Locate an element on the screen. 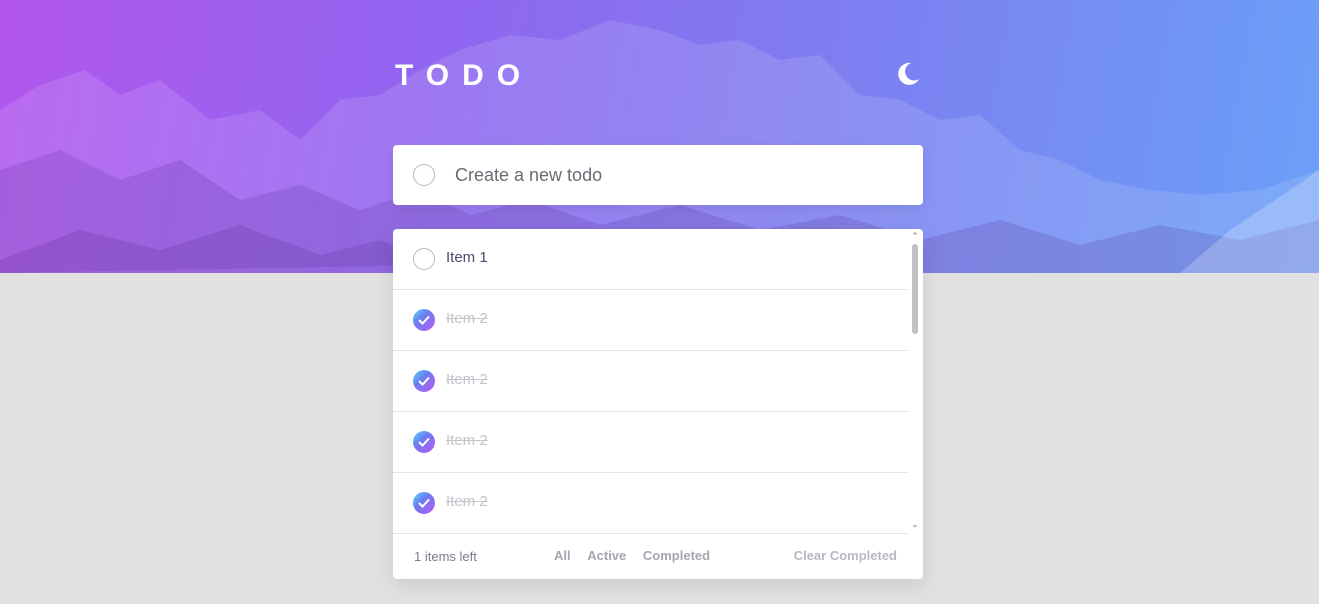  clear-completed-button: Clear Completed is located at coordinates (845, 555).